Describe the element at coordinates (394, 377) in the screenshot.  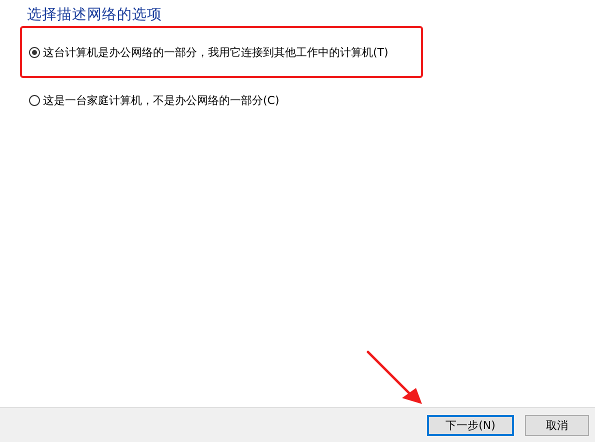
I see `annotation-arrow` at that location.